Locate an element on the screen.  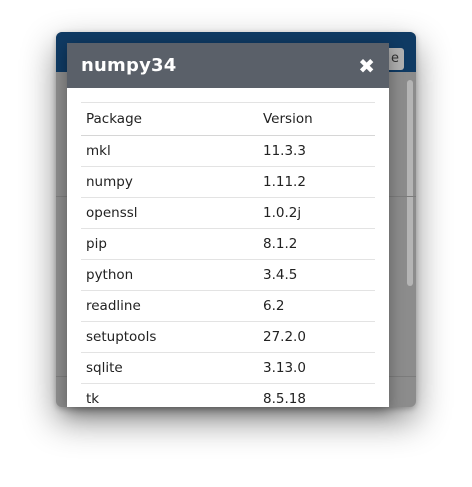
table-row: openssl 1.0.2j is located at coordinates (228, 213).